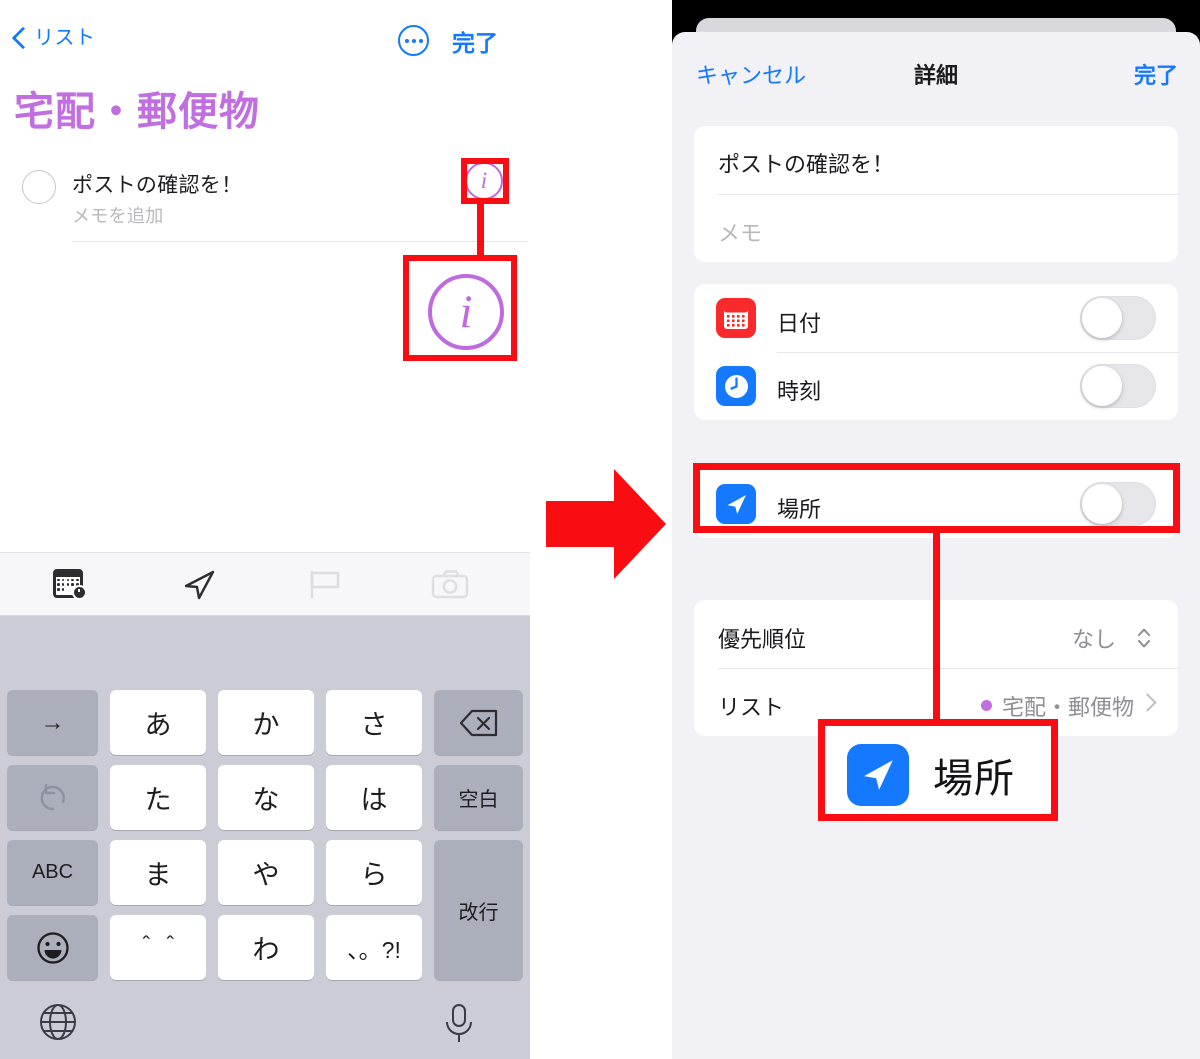  I want to click on dictation-key, so click(459, 1025).